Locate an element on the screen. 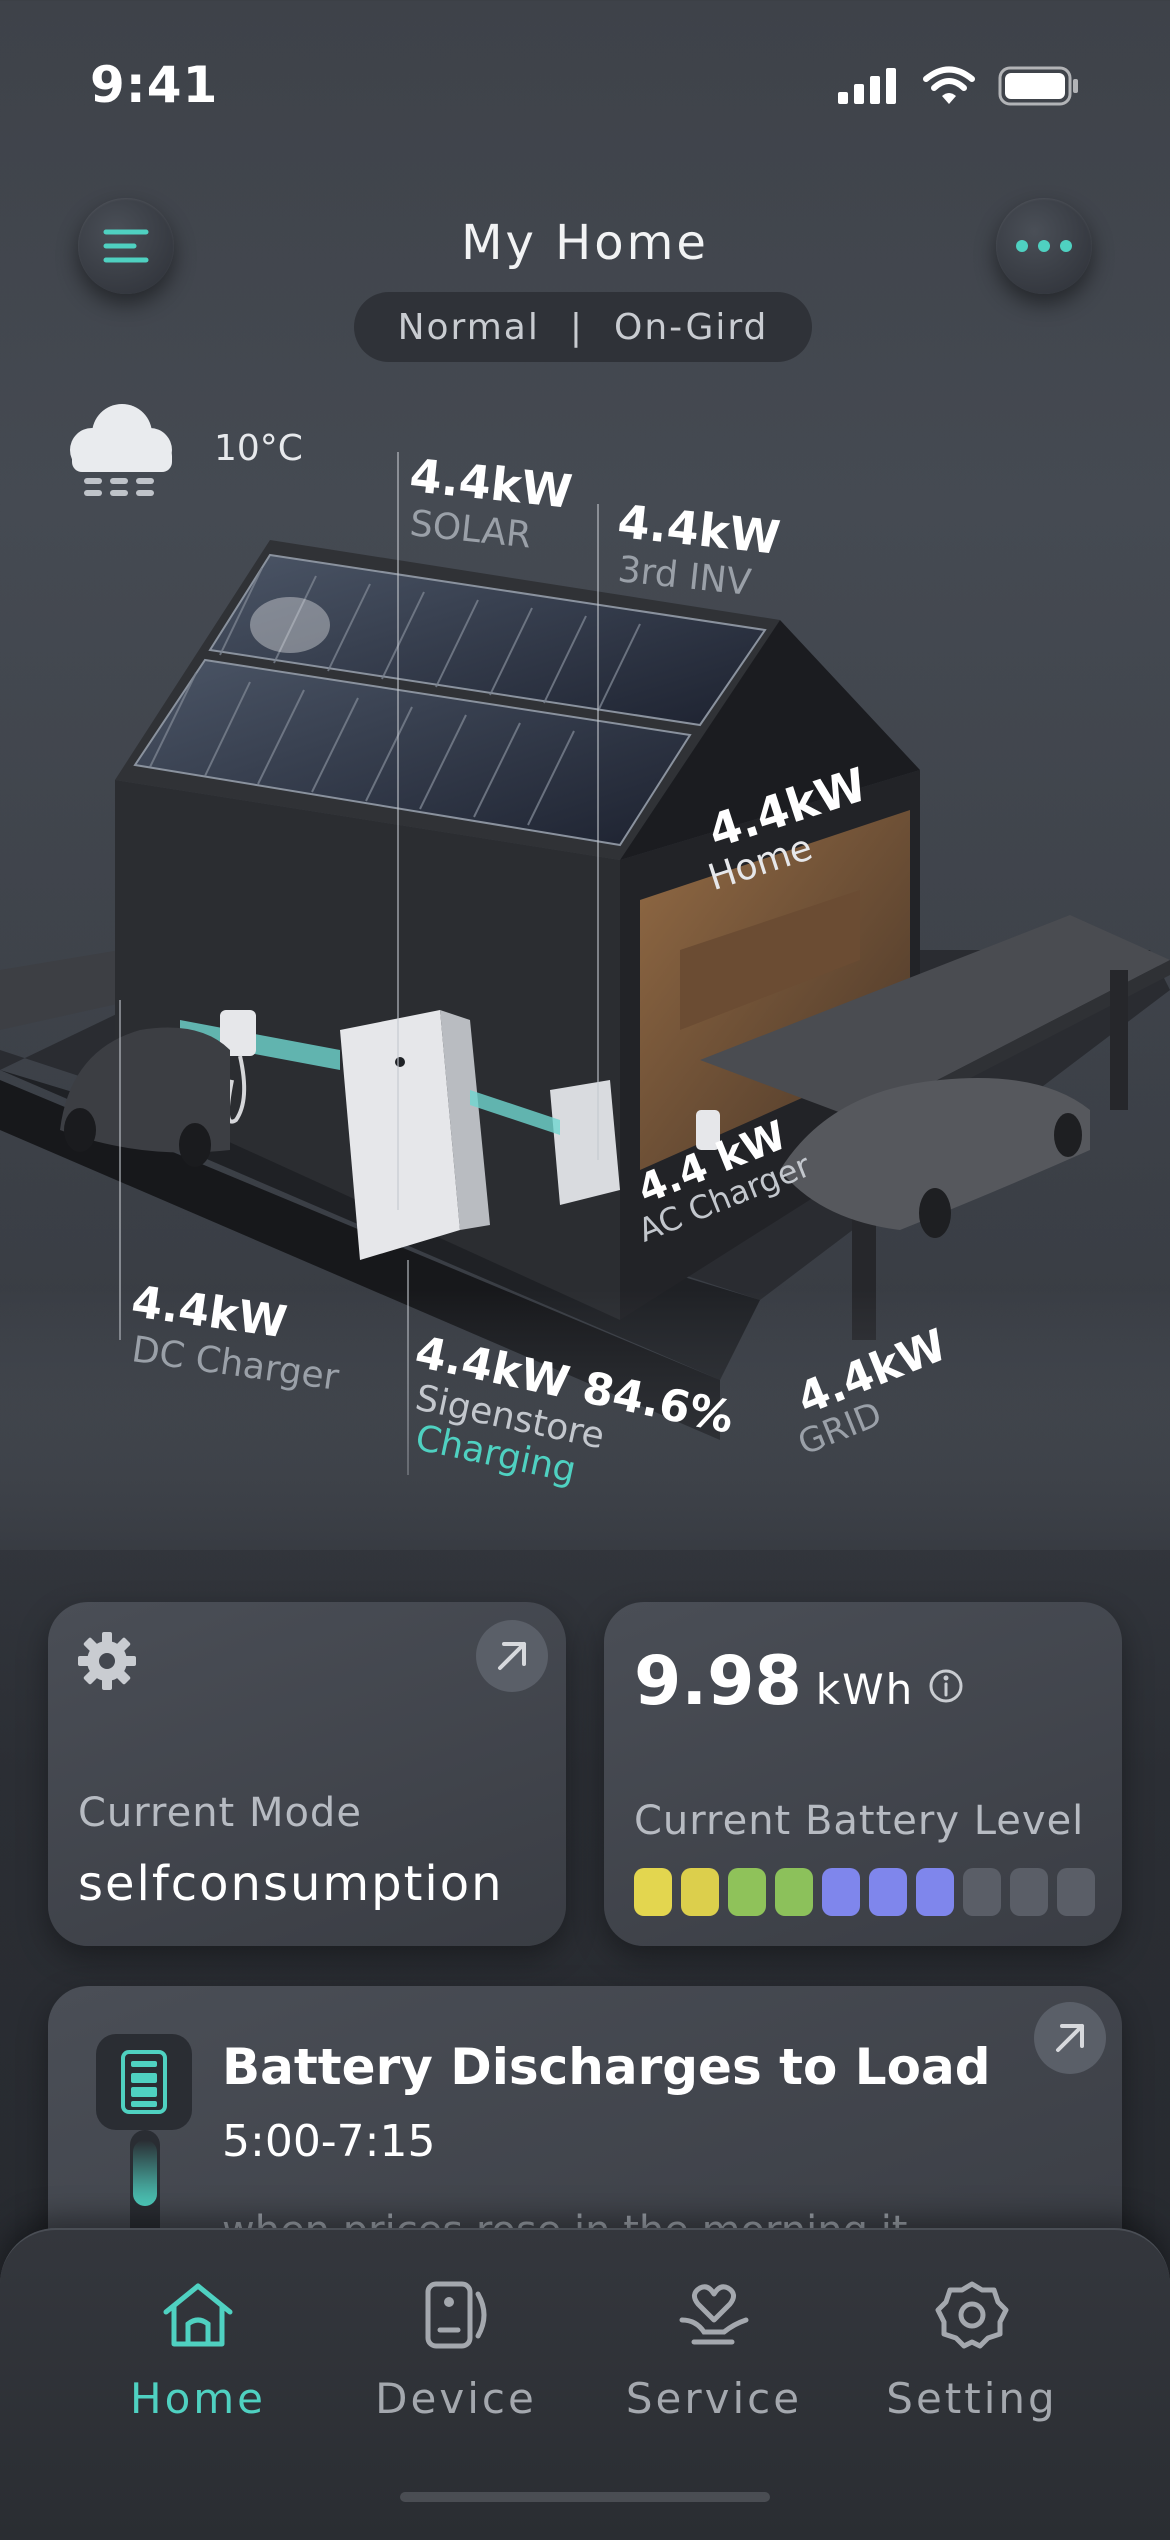  schedule-title: Battery Discharges to Load is located at coordinates (606, 2067).